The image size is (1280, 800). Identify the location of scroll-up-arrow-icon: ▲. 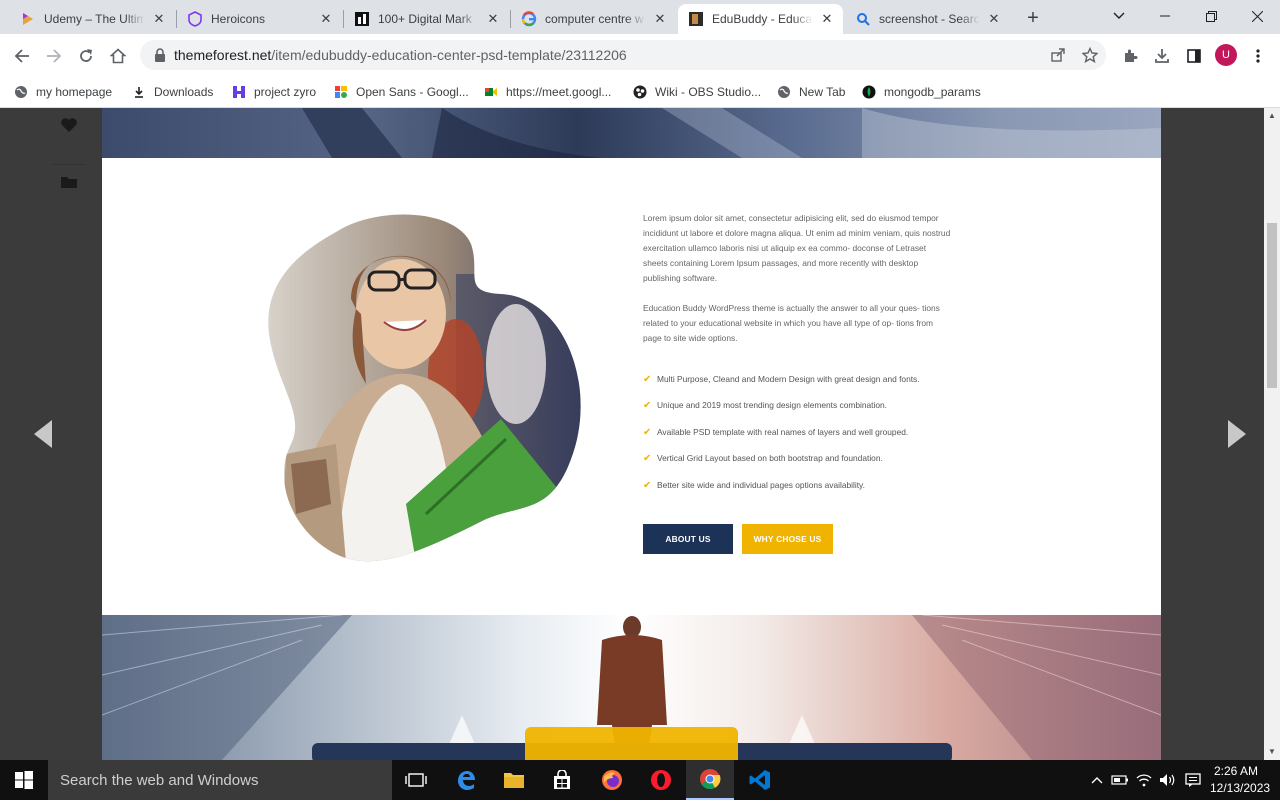
(1272, 116).